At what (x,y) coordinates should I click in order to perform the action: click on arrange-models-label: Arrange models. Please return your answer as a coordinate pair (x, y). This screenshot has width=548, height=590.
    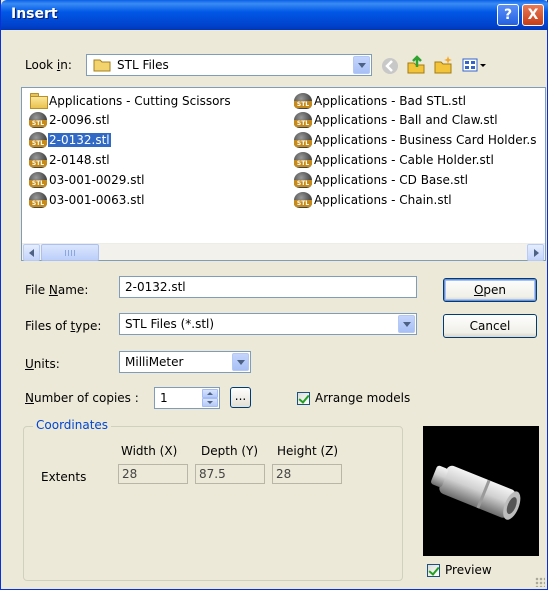
    Looking at the image, I should click on (363, 398).